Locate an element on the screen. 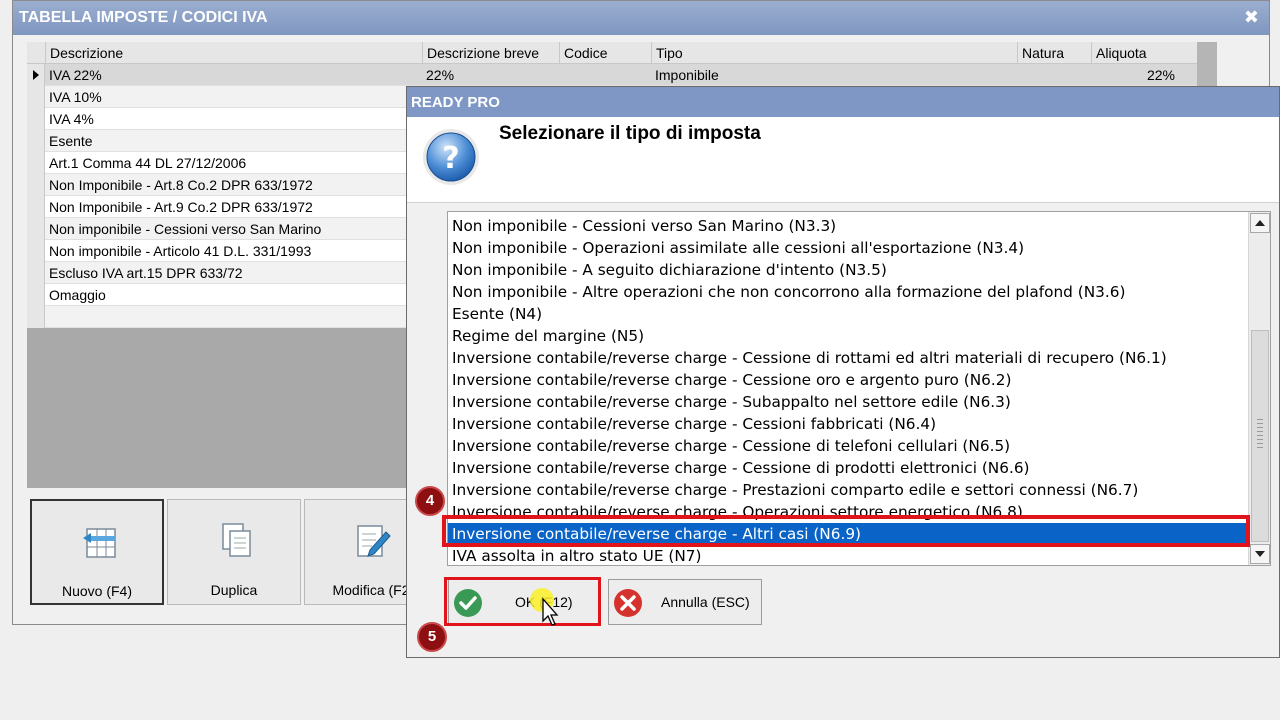 The width and height of the screenshot is (1280, 720). duplicate-icon is located at coordinates (236, 540).